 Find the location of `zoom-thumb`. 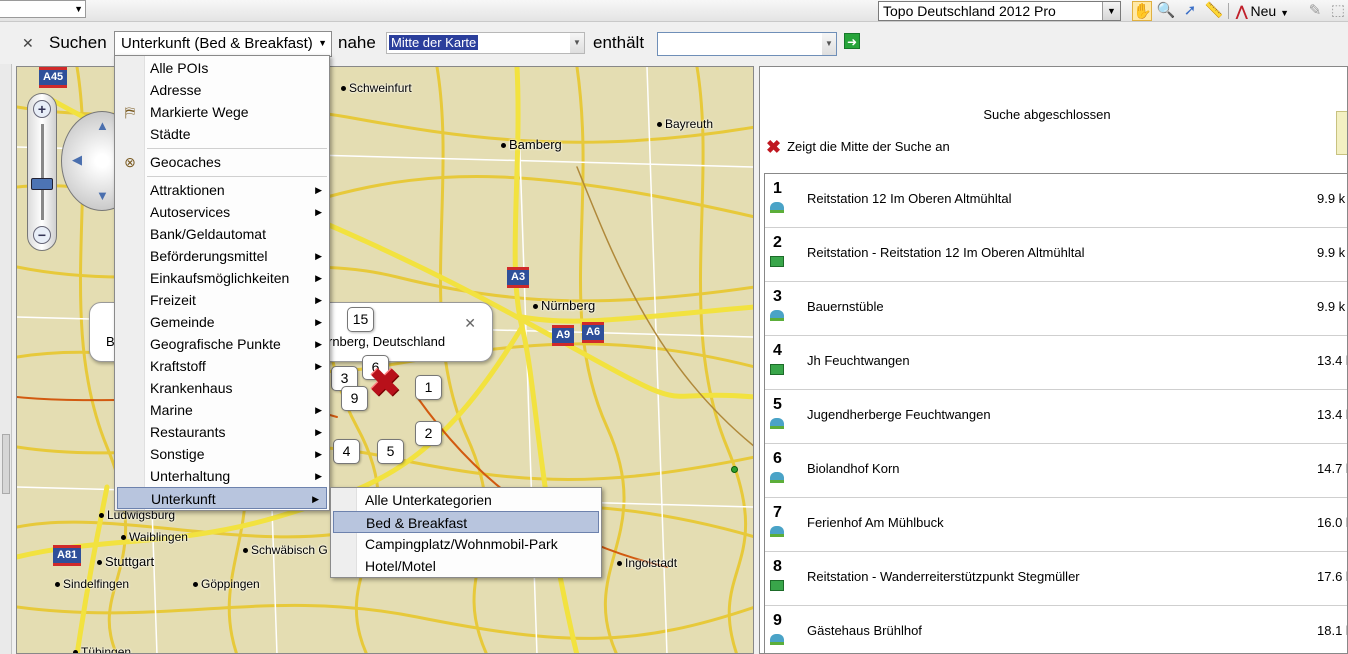

zoom-thumb is located at coordinates (42, 184).